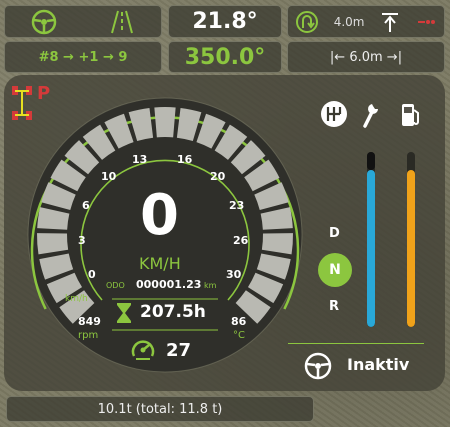  What do you see at coordinates (92, 274) in the screenshot?
I see `tick-label-0: 0` at bounding box center [92, 274].